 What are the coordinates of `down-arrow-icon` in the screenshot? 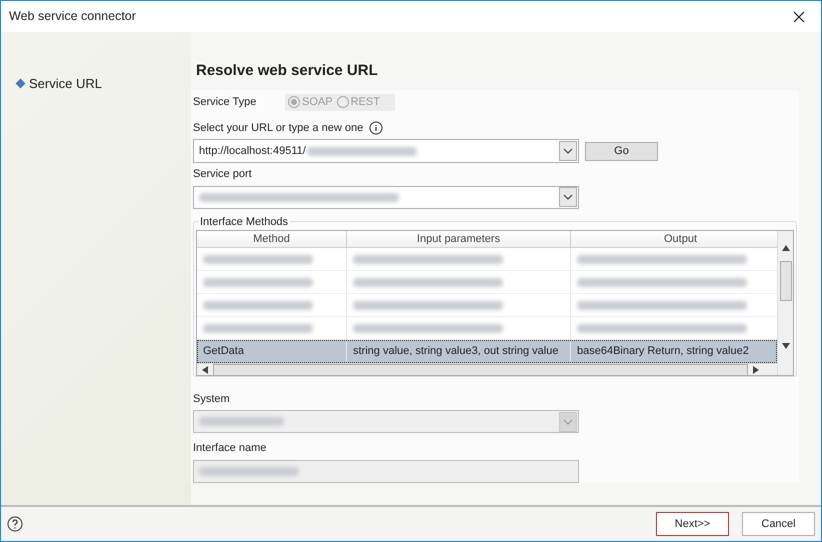 It's located at (786, 345).